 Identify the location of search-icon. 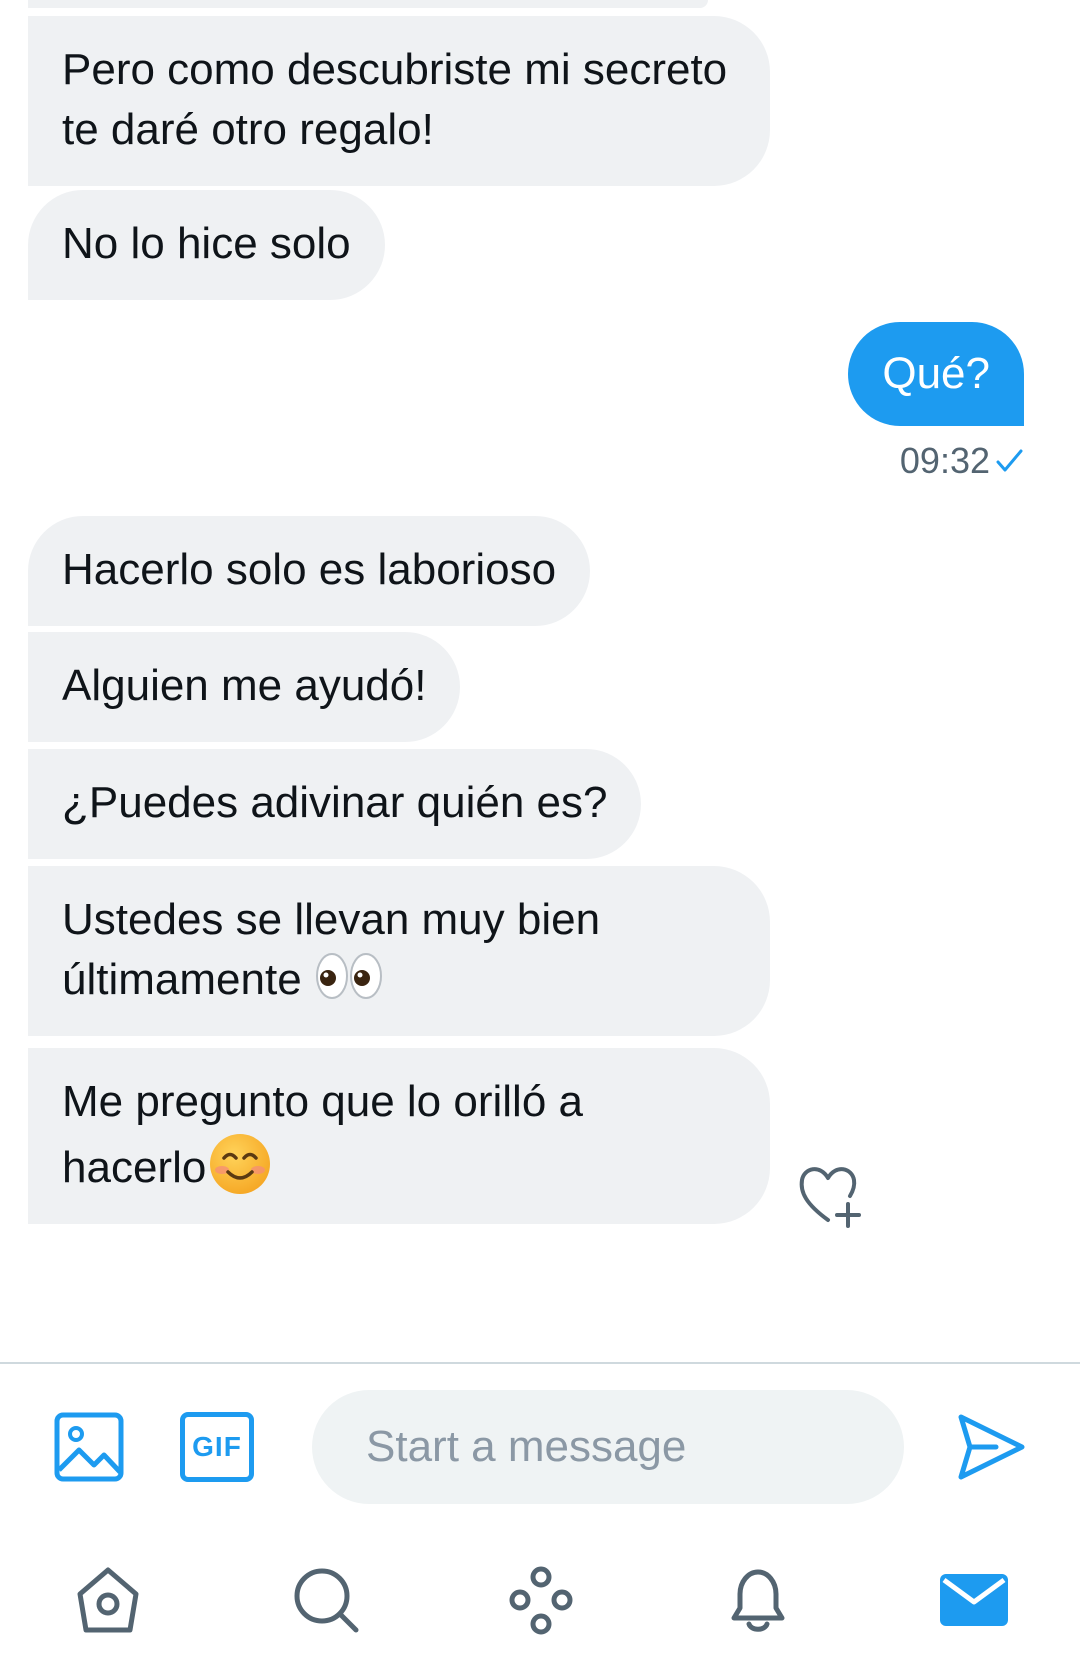
(326, 1600).